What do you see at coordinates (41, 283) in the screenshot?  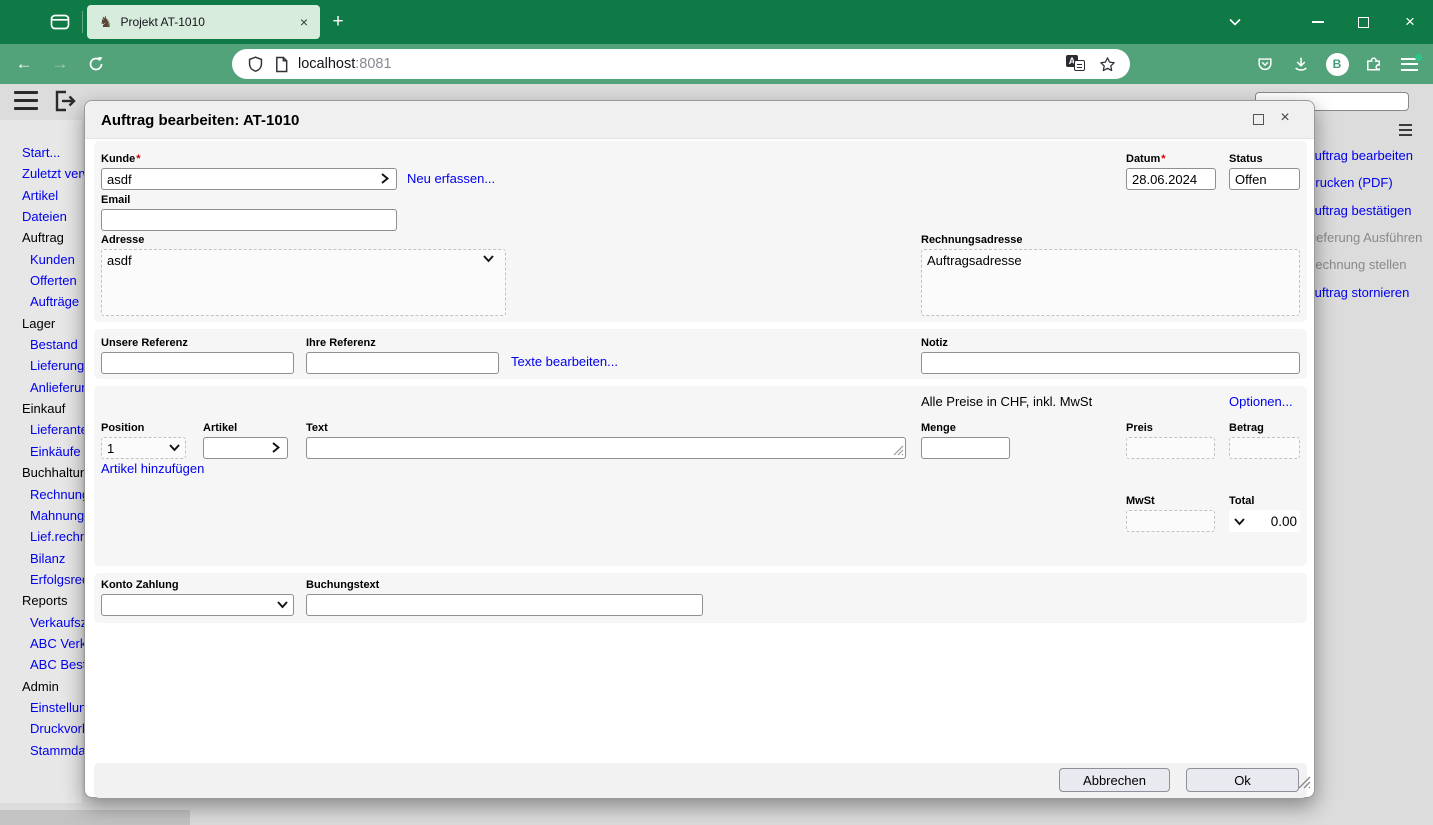 I see `sidebar-item-offerten: Offerten` at bounding box center [41, 283].